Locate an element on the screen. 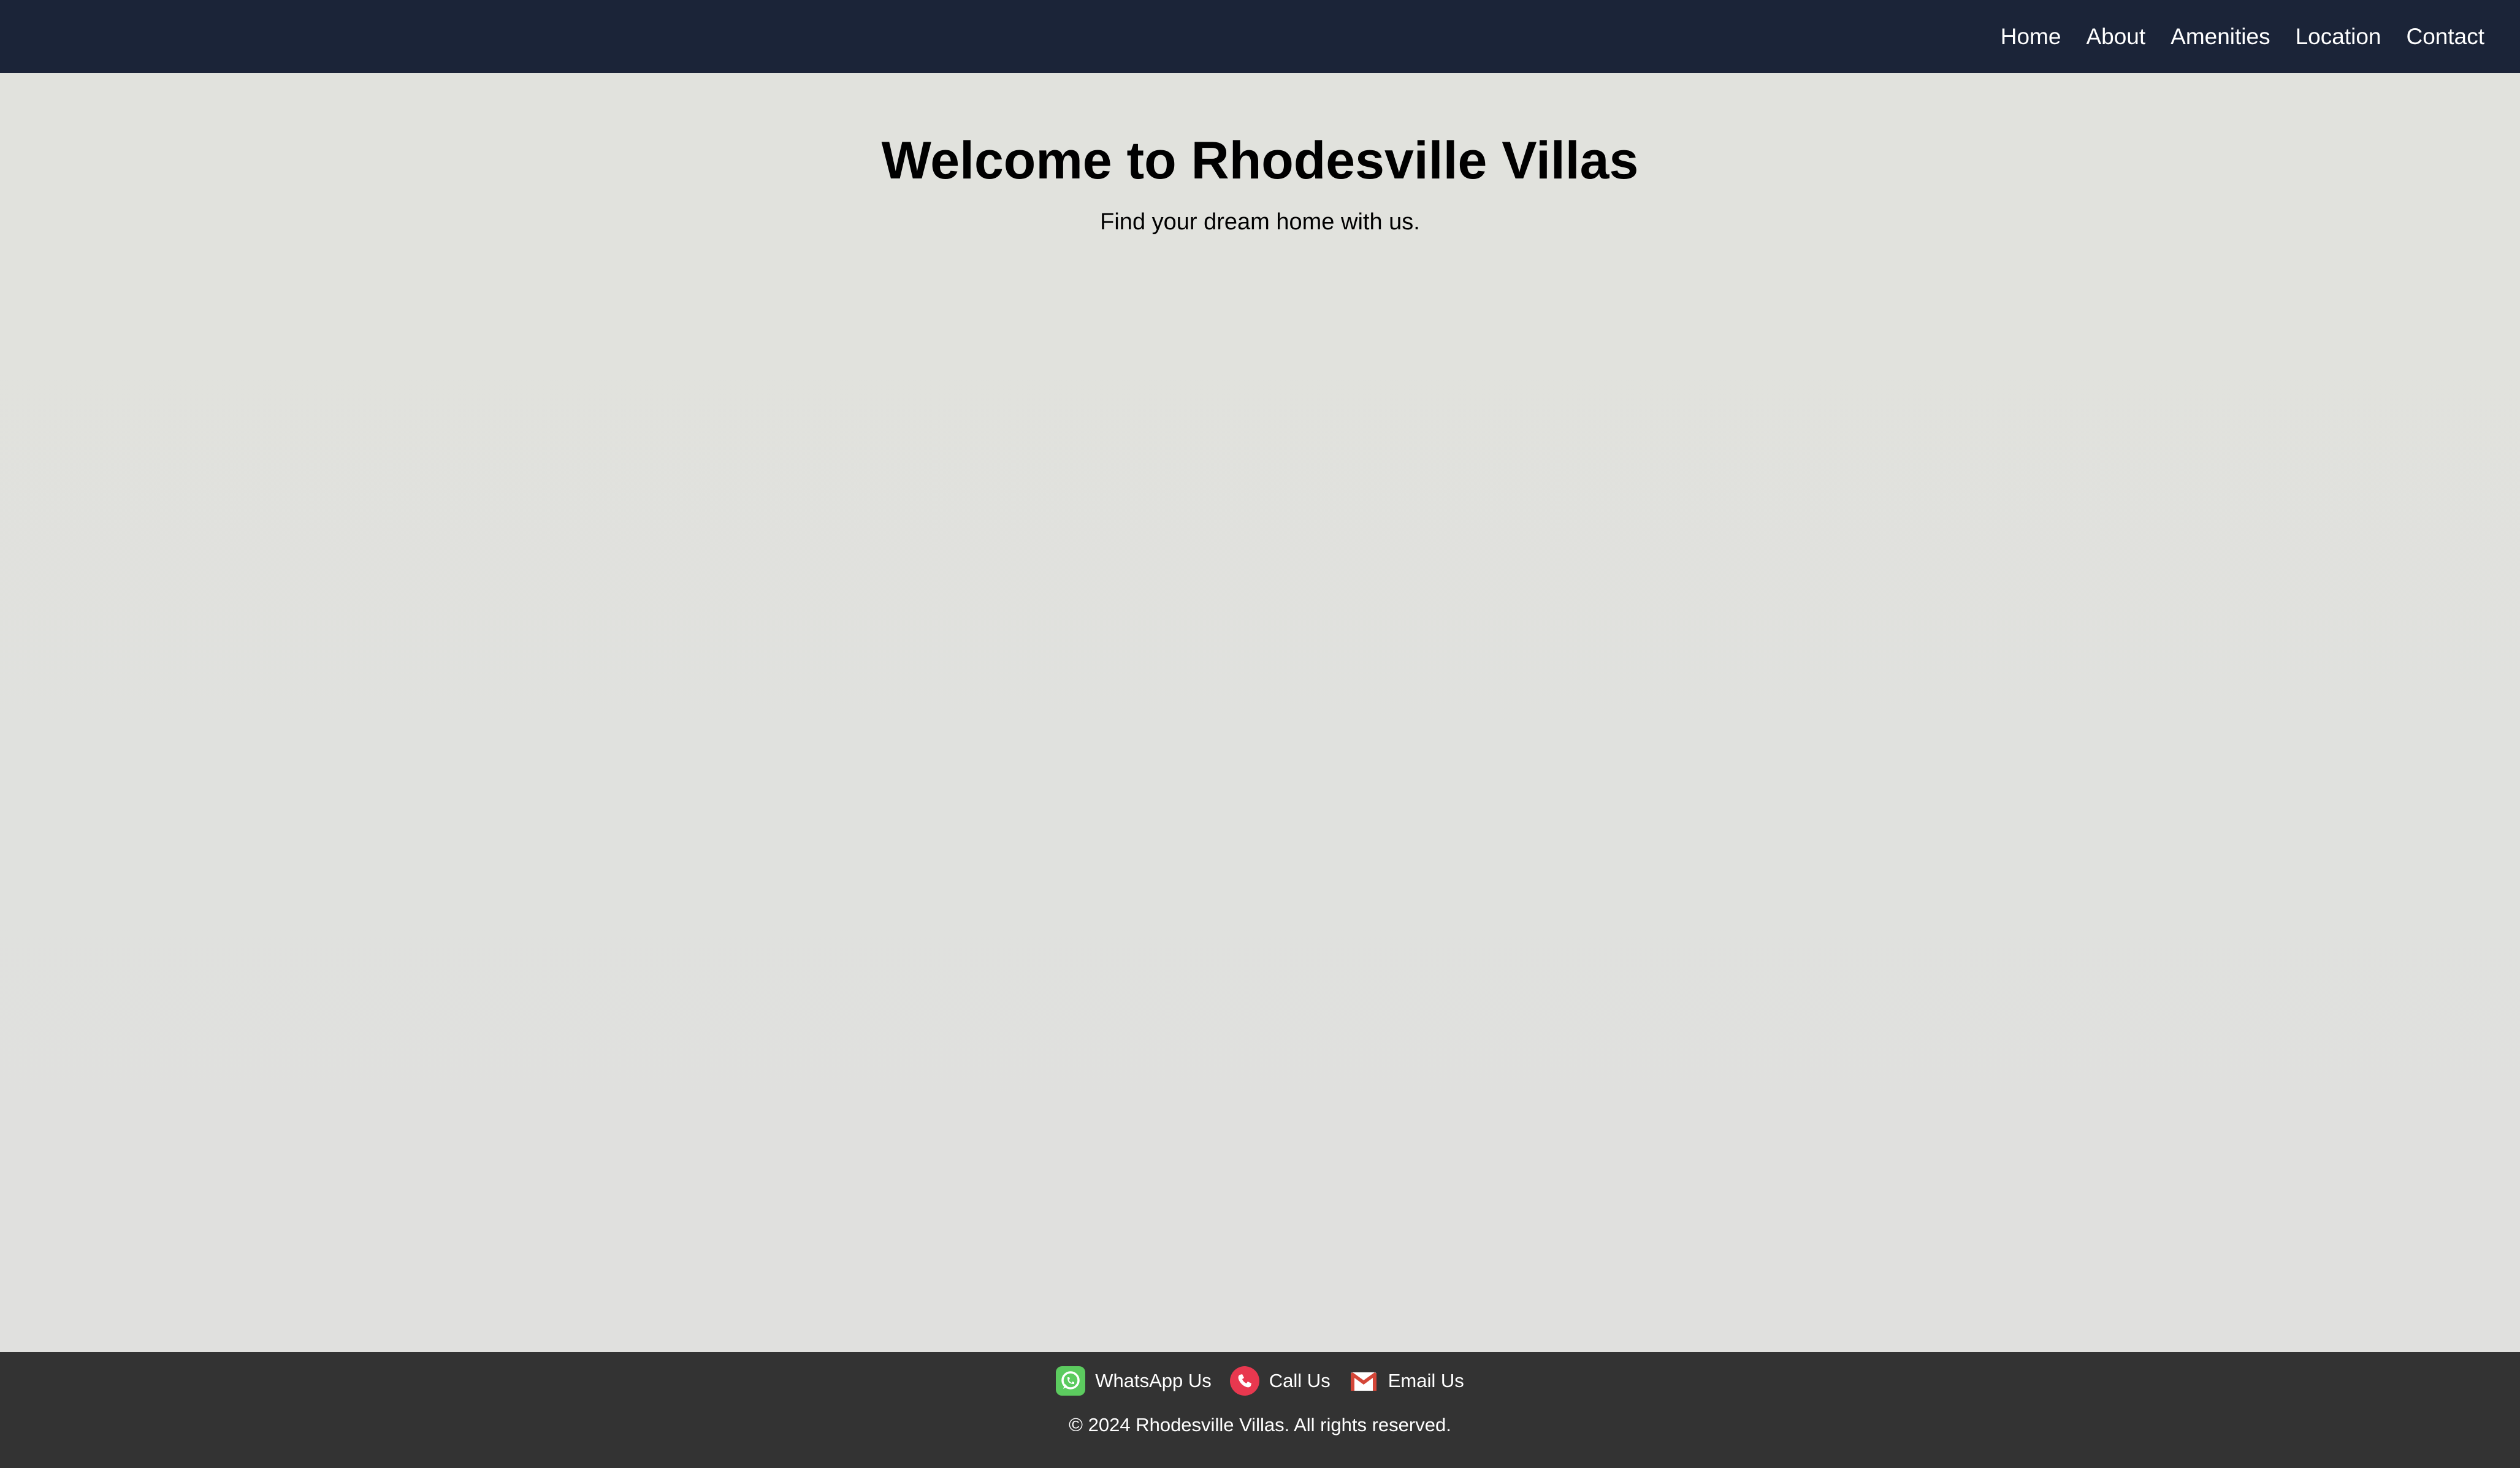  top-navigation-bar: Home About Amenities Location Contact is located at coordinates (1260, 36).